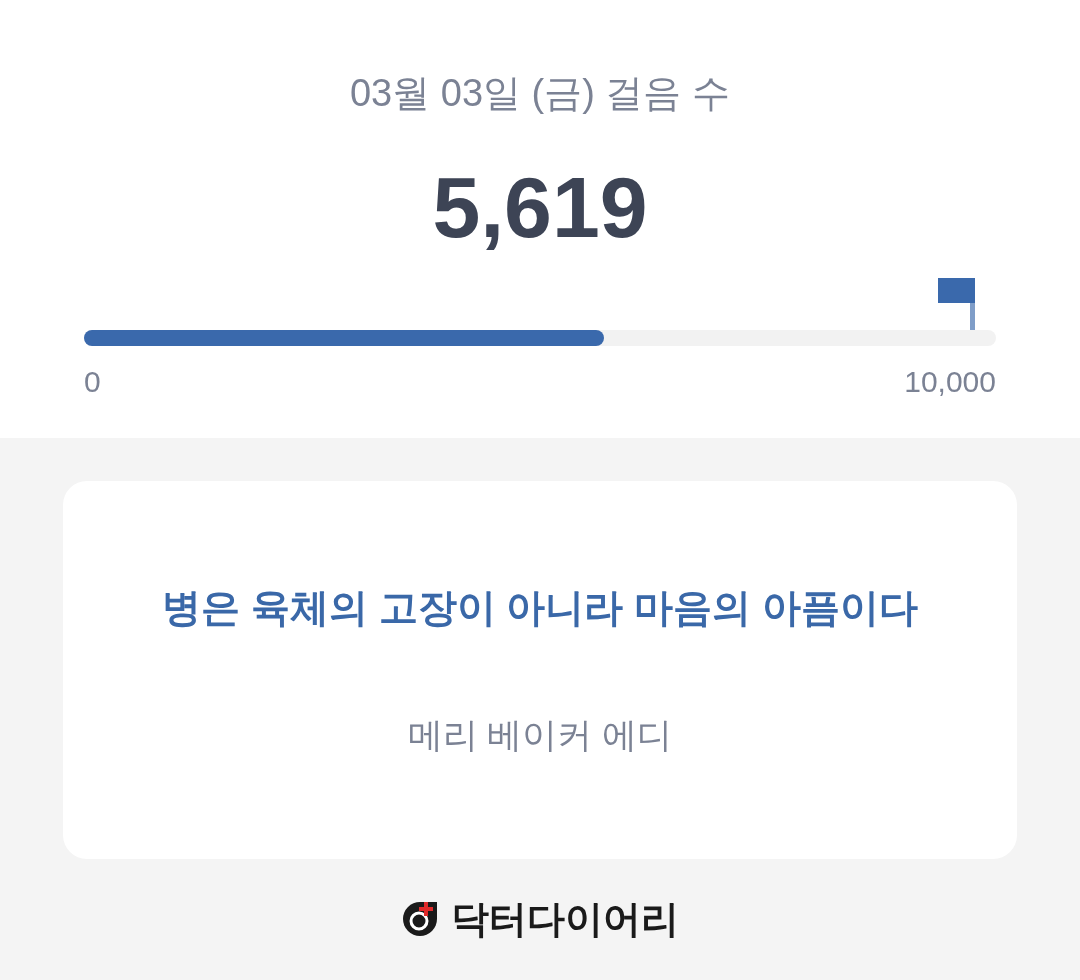 Image resolution: width=1080 pixels, height=980 pixels. What do you see at coordinates (540, 735) in the screenshot?
I see `quote-author: 메리 베이커 에디` at bounding box center [540, 735].